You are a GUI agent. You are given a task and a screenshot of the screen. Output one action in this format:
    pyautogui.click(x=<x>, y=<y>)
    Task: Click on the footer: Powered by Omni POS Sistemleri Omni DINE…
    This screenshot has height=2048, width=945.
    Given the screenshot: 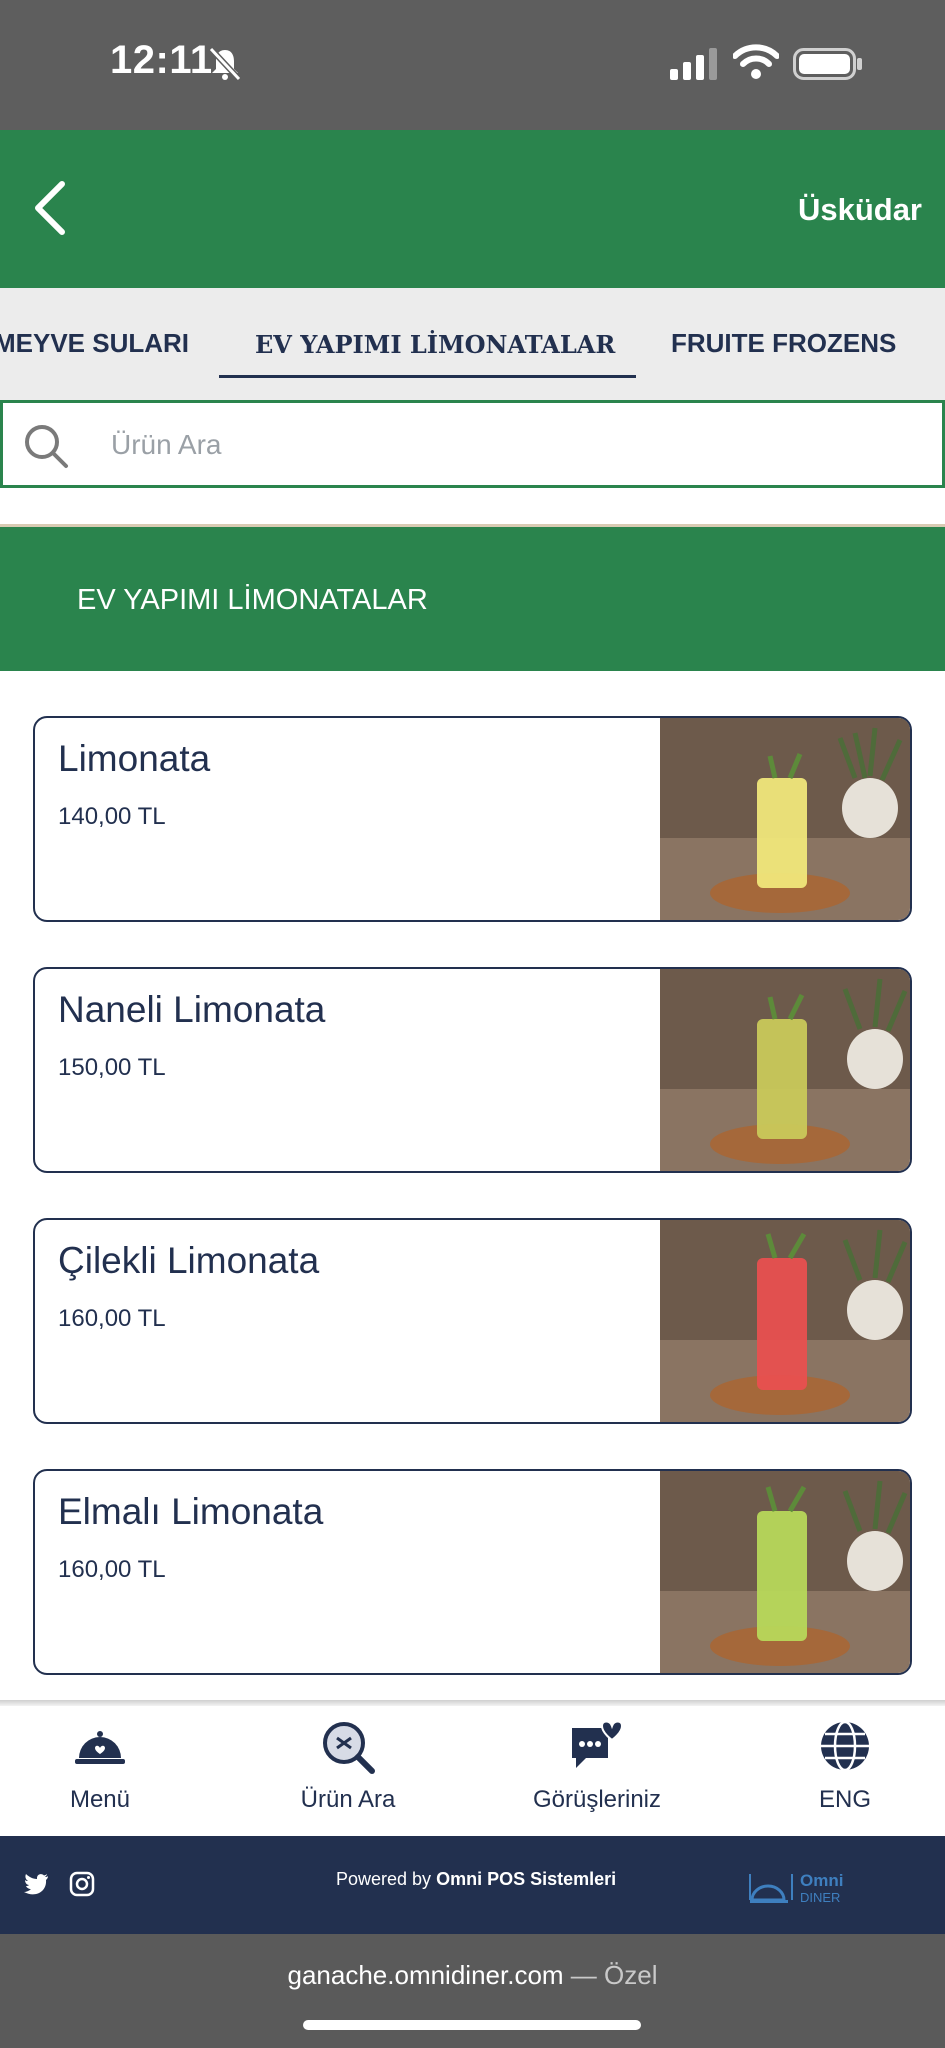 What is the action you would take?
    pyautogui.click(x=472, y=1885)
    